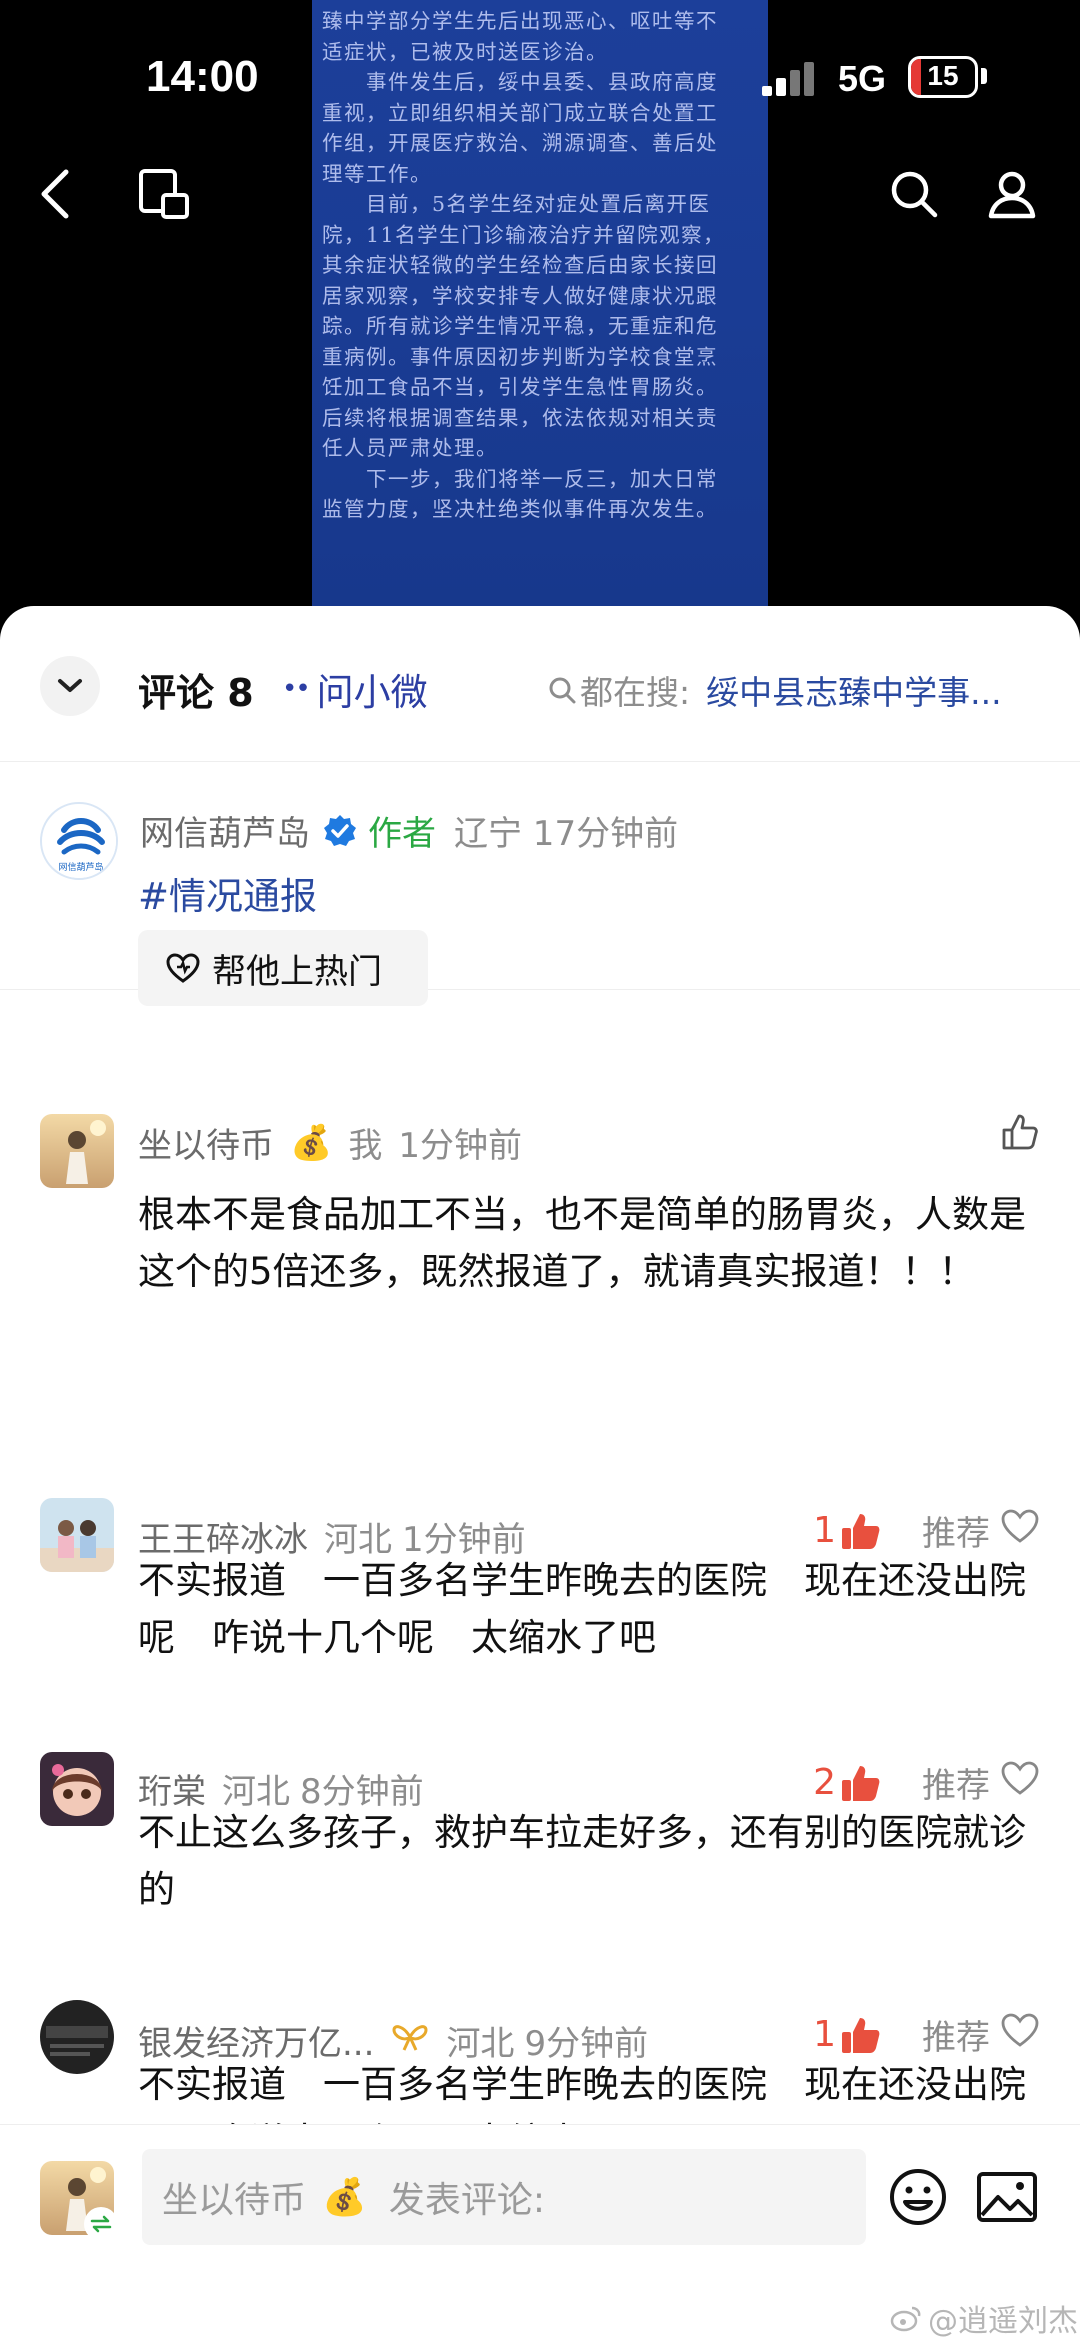  What do you see at coordinates (1007, 2197) in the screenshot?
I see `image-icon` at bounding box center [1007, 2197].